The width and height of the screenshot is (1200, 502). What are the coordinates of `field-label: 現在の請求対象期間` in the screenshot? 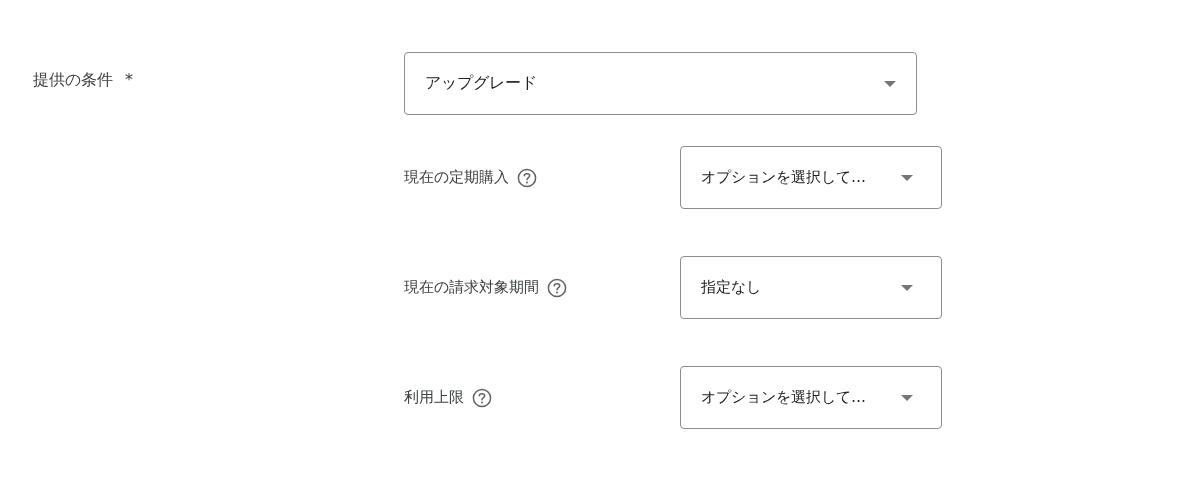 It's located at (471, 287).